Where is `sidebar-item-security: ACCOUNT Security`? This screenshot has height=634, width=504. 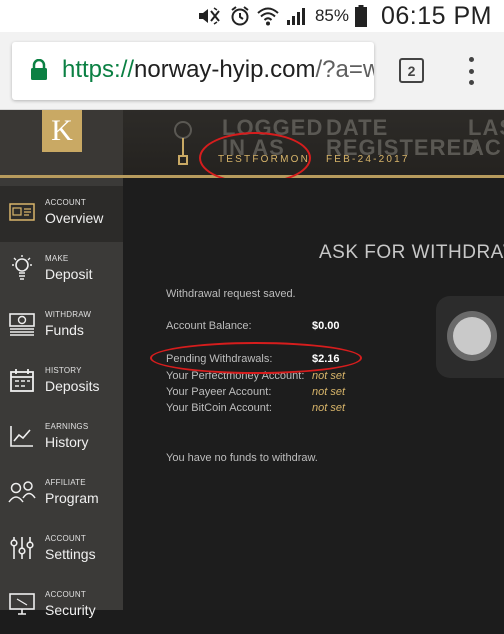
sidebar-item-security: ACCOUNT Security is located at coordinates (61, 606).